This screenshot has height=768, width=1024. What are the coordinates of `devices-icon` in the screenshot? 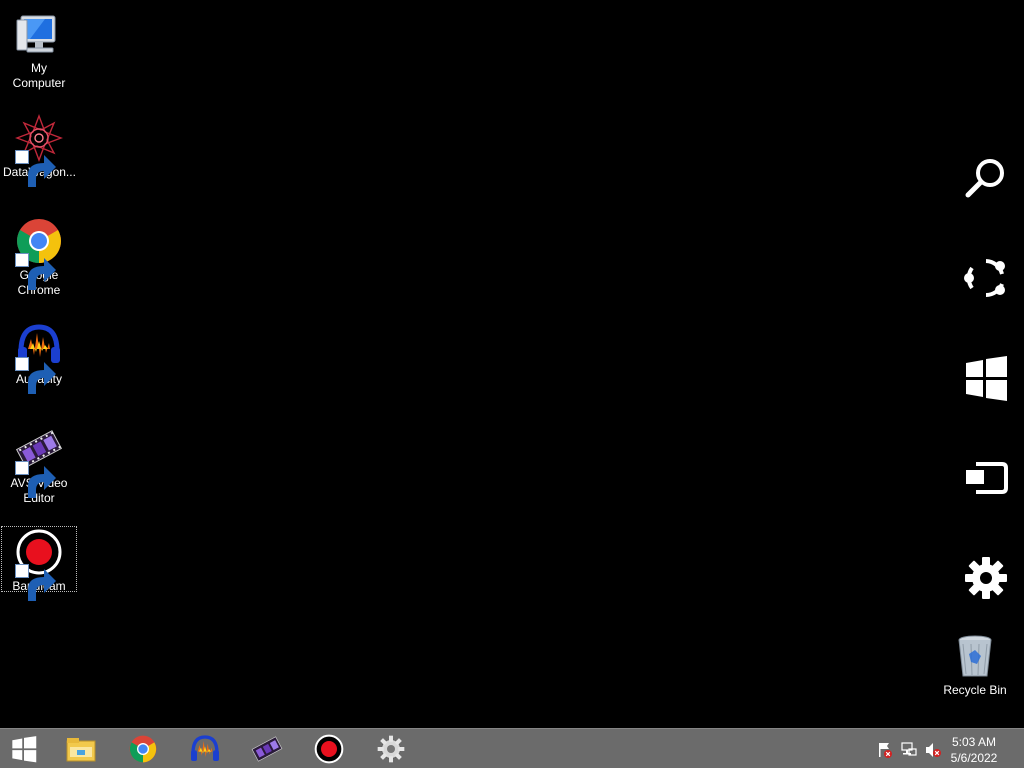 It's located at (986, 478).